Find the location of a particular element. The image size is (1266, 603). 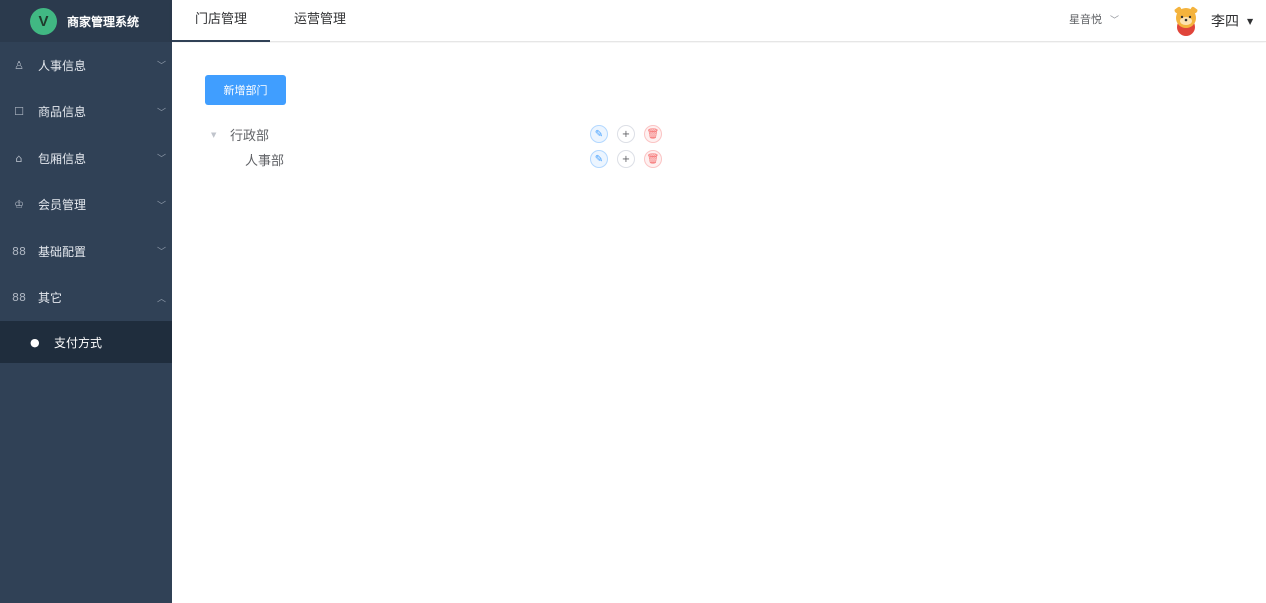

home-icon: ⌂ is located at coordinates (19, 158).